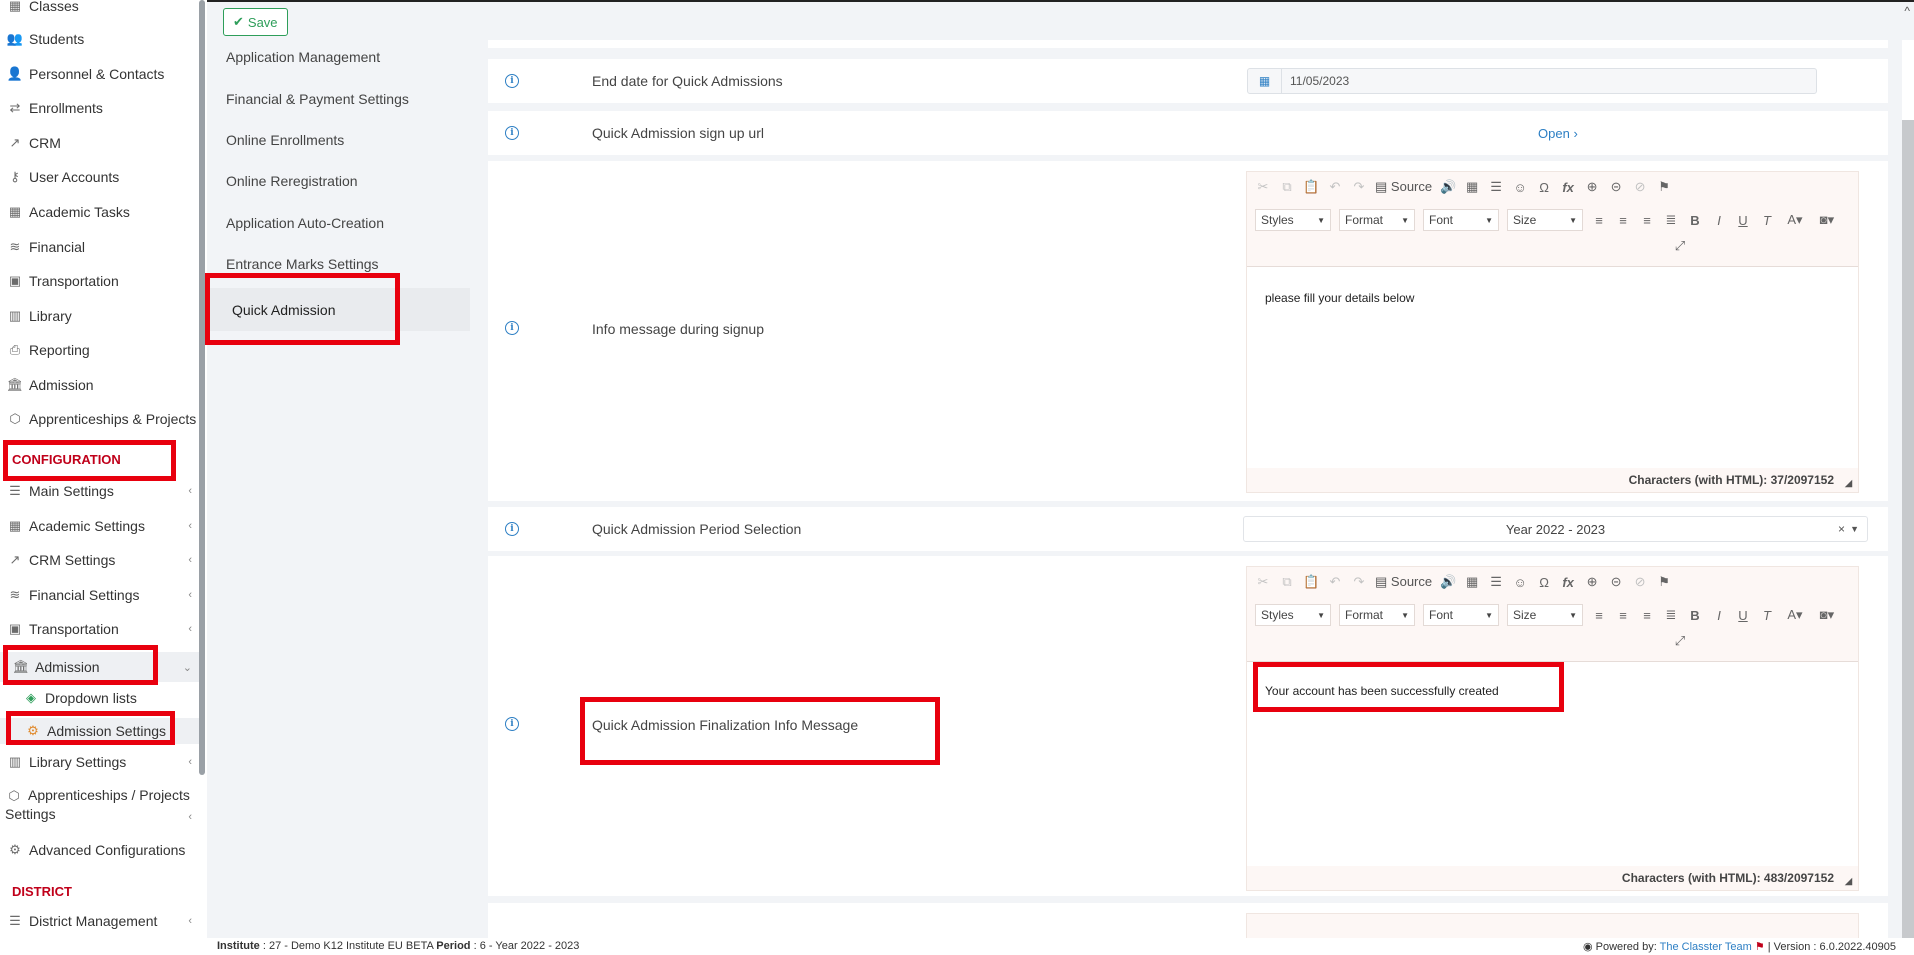 The width and height of the screenshot is (1914, 955). Describe the element at coordinates (1647, 220) in the screenshot. I see `align-right-icon: ≡` at that location.